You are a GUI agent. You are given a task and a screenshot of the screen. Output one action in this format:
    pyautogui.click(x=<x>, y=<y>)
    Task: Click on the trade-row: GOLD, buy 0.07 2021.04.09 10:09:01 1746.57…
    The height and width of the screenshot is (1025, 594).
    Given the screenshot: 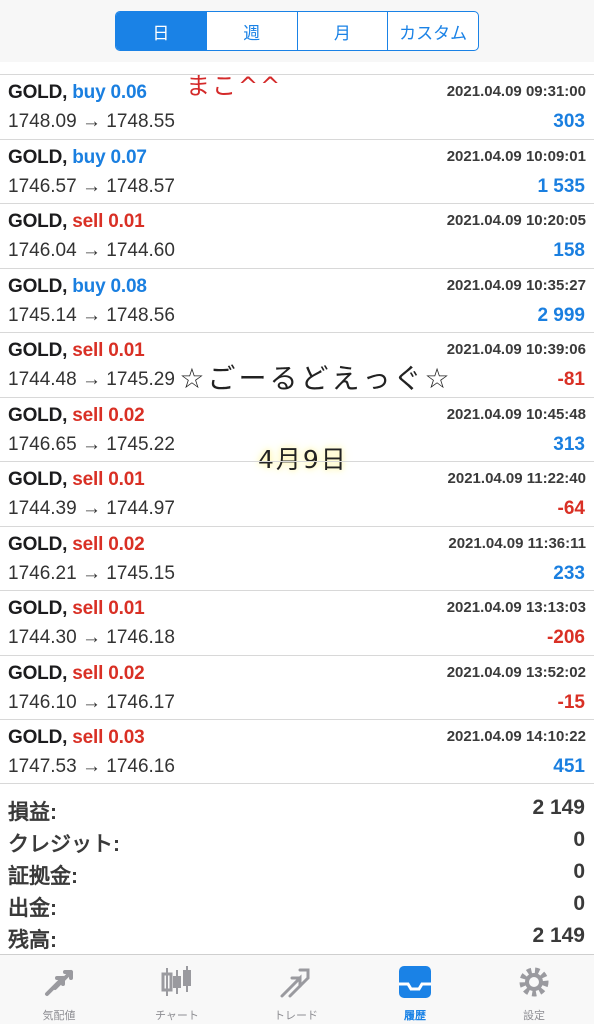 What is the action you would take?
    pyautogui.click(x=297, y=170)
    